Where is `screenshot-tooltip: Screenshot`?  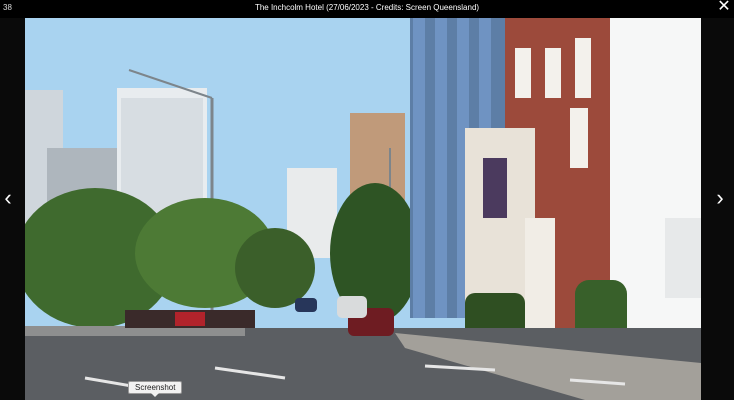
screenshot-tooltip: Screenshot is located at coordinates (155, 389).